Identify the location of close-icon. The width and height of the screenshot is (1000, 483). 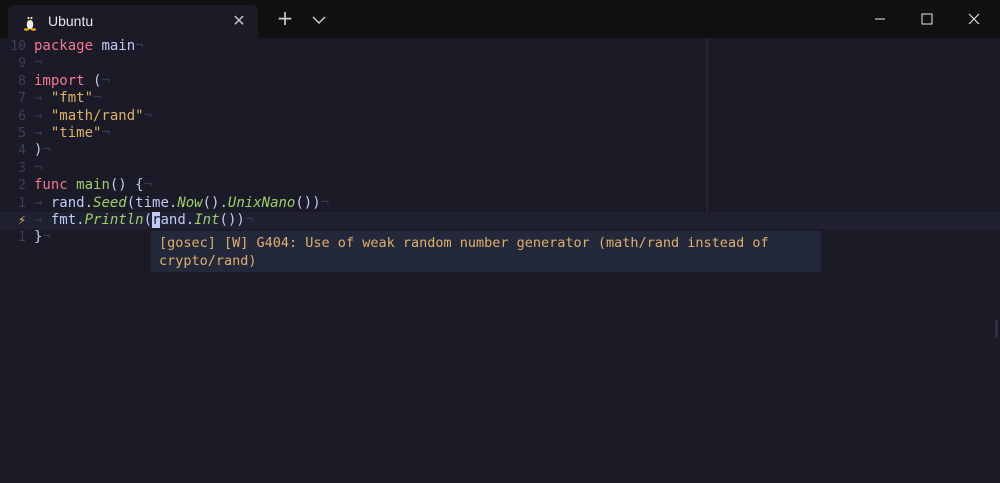
(974, 19).